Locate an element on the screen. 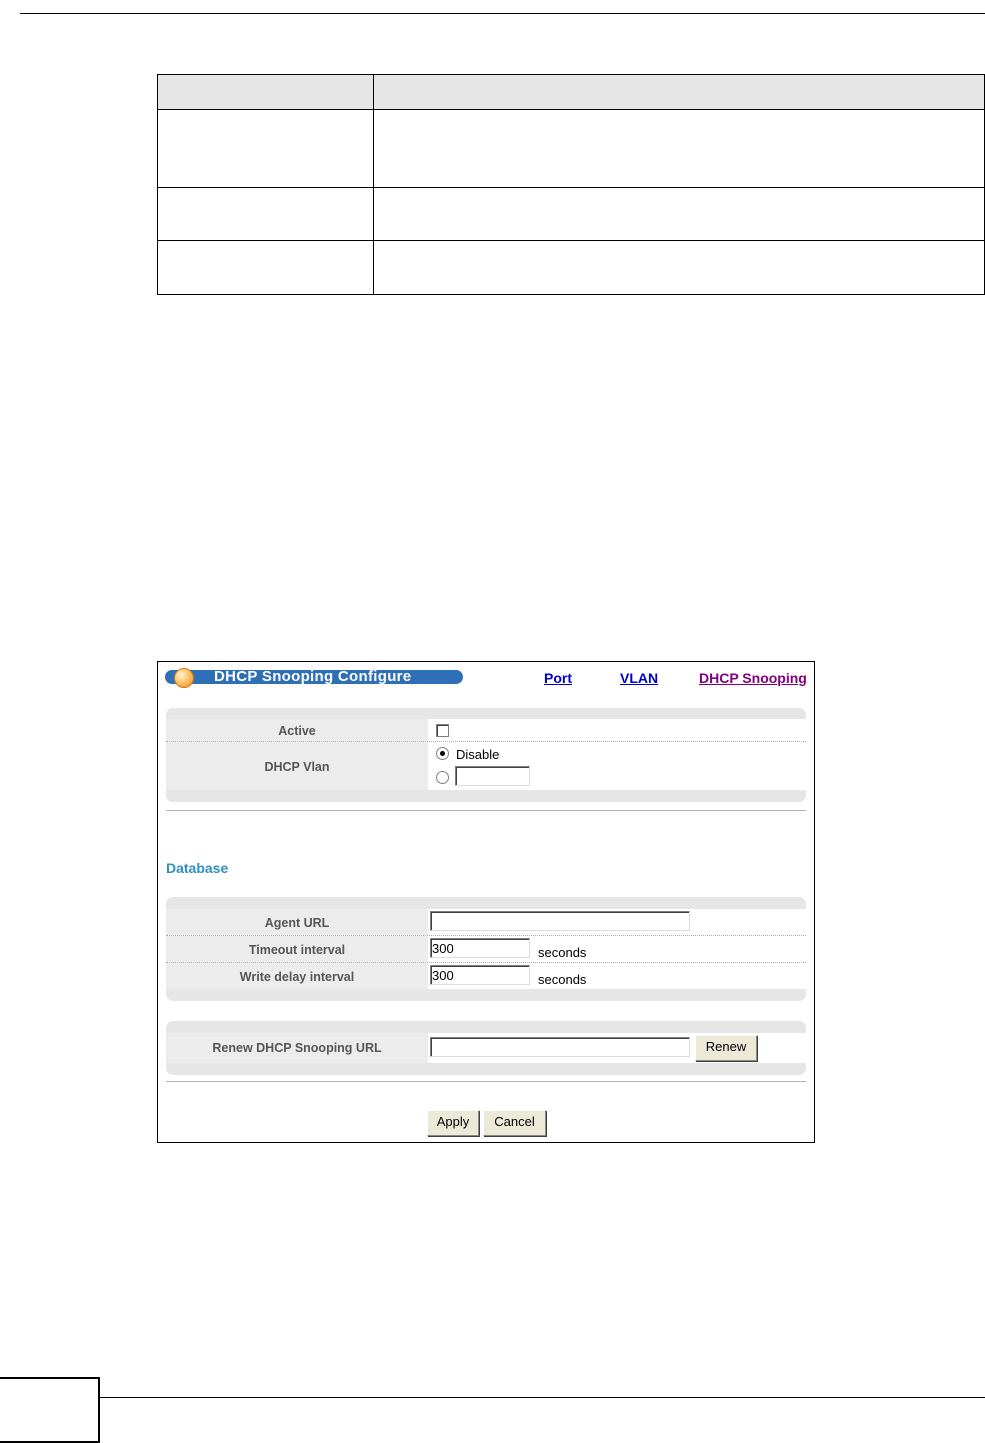 This screenshot has height=1443, width=985. renew-panel: Renew DHCP Snooping URL Renew is located at coordinates (486, 1048).